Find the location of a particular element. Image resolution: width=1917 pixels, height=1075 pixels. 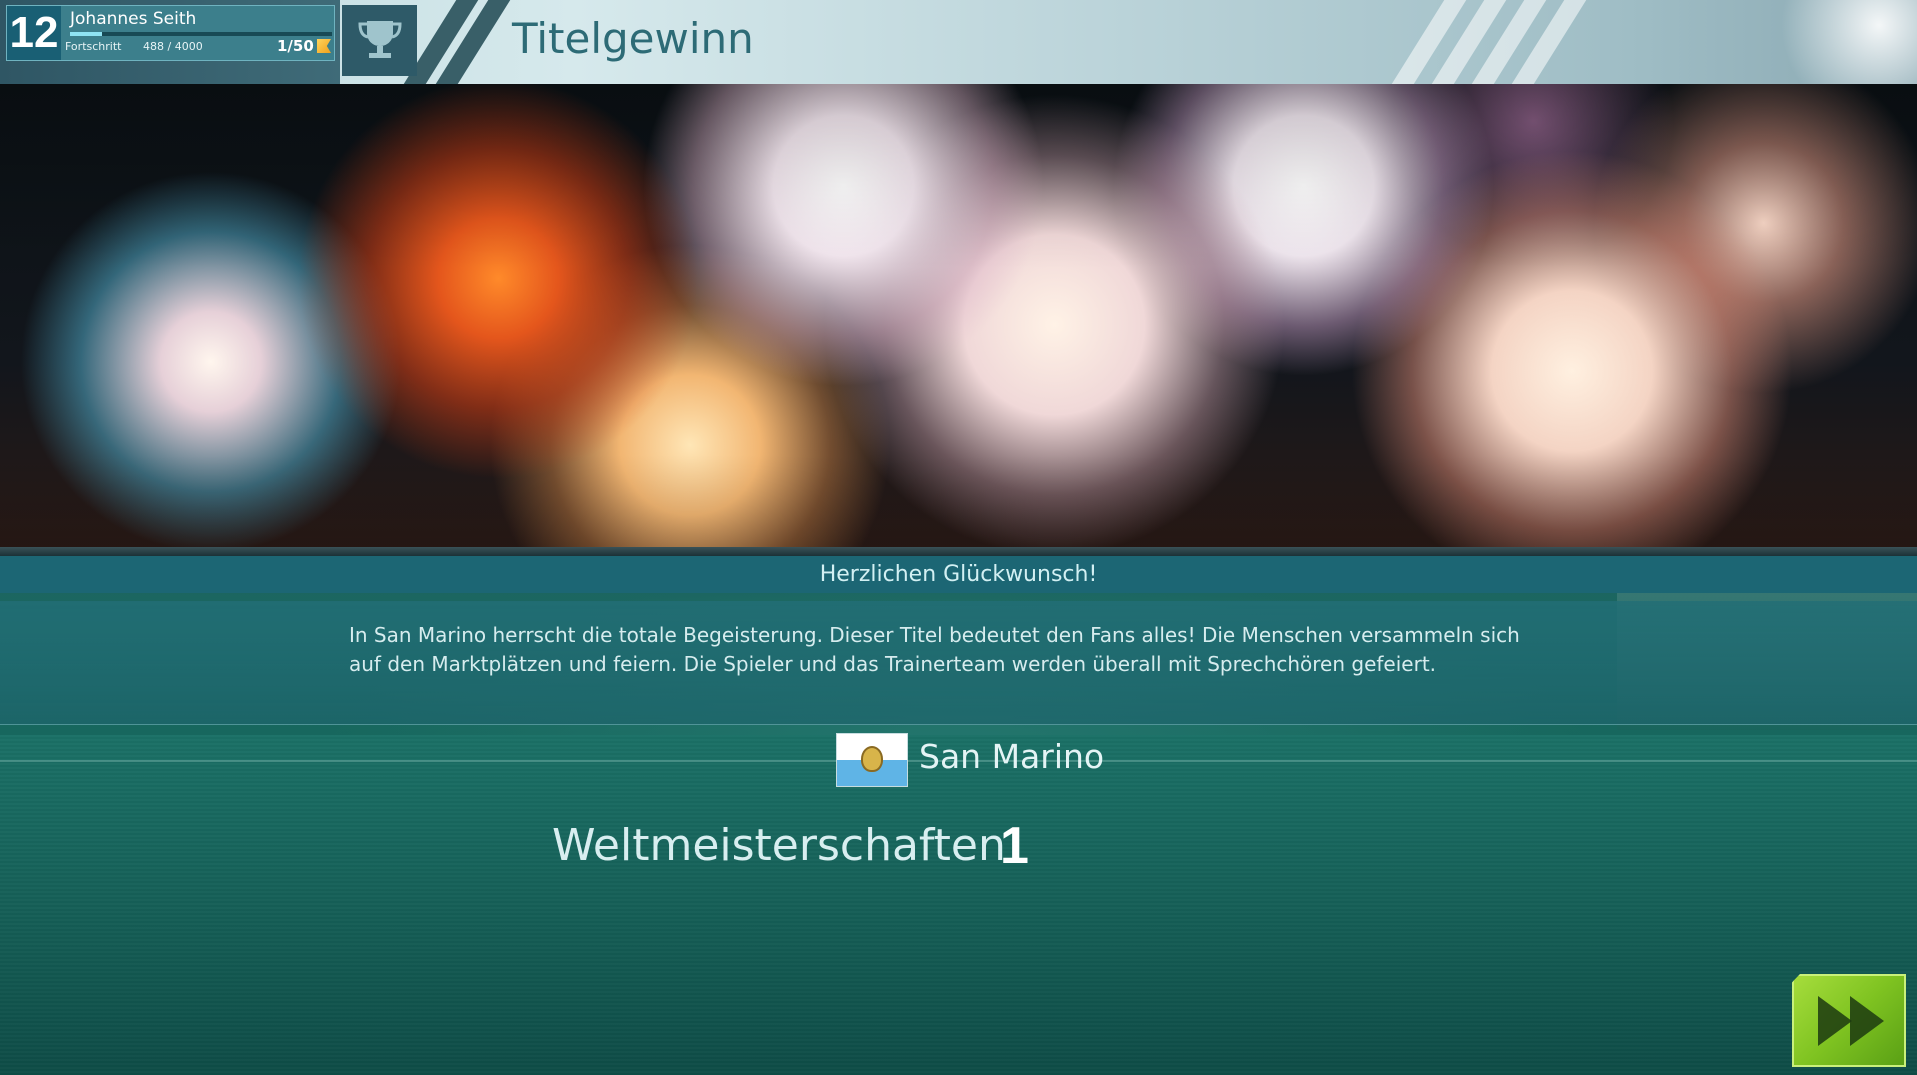

continue-button is located at coordinates (1849, 1020).